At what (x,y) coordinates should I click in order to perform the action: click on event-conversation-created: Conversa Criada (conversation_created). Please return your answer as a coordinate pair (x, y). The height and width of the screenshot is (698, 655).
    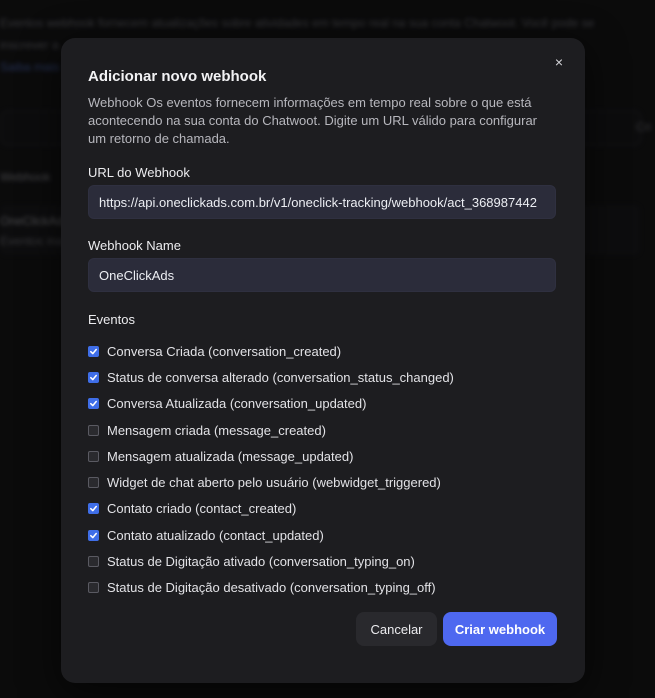
    Looking at the image, I should click on (323, 351).